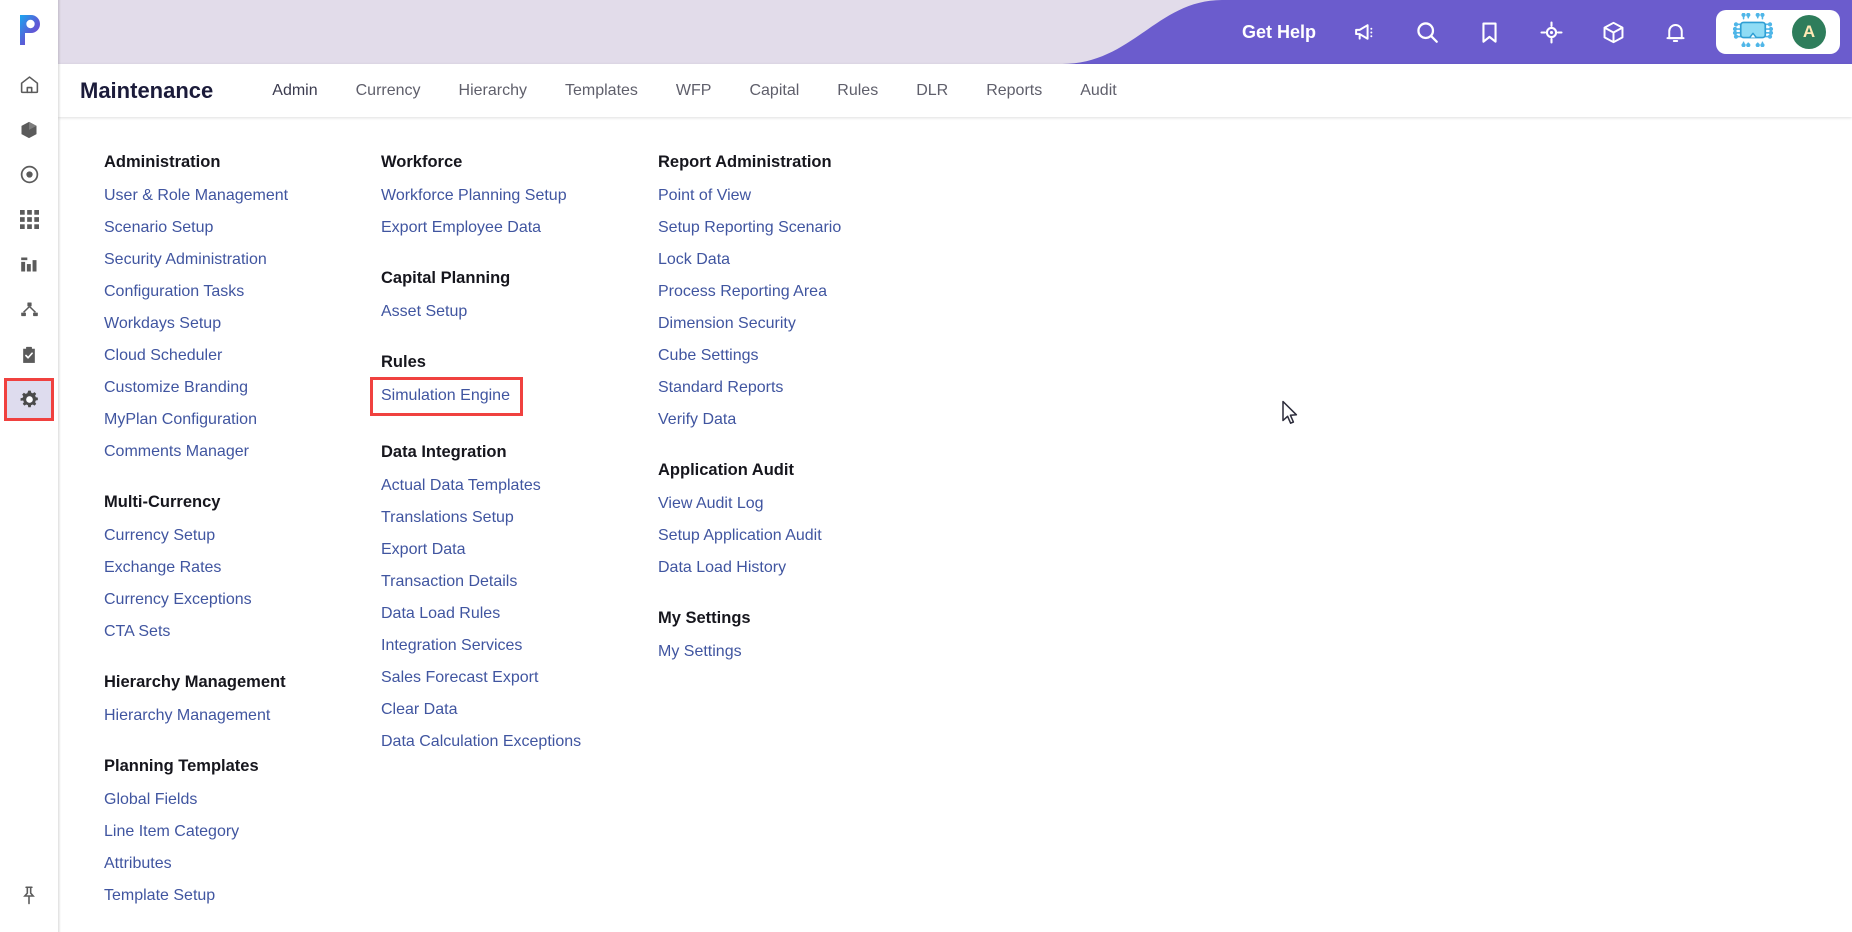 Image resolution: width=1852 pixels, height=932 pixels. Describe the element at coordinates (519, 742) in the screenshot. I see `link-data-calculation-exceptions: Data Calculation Exceptions` at that location.